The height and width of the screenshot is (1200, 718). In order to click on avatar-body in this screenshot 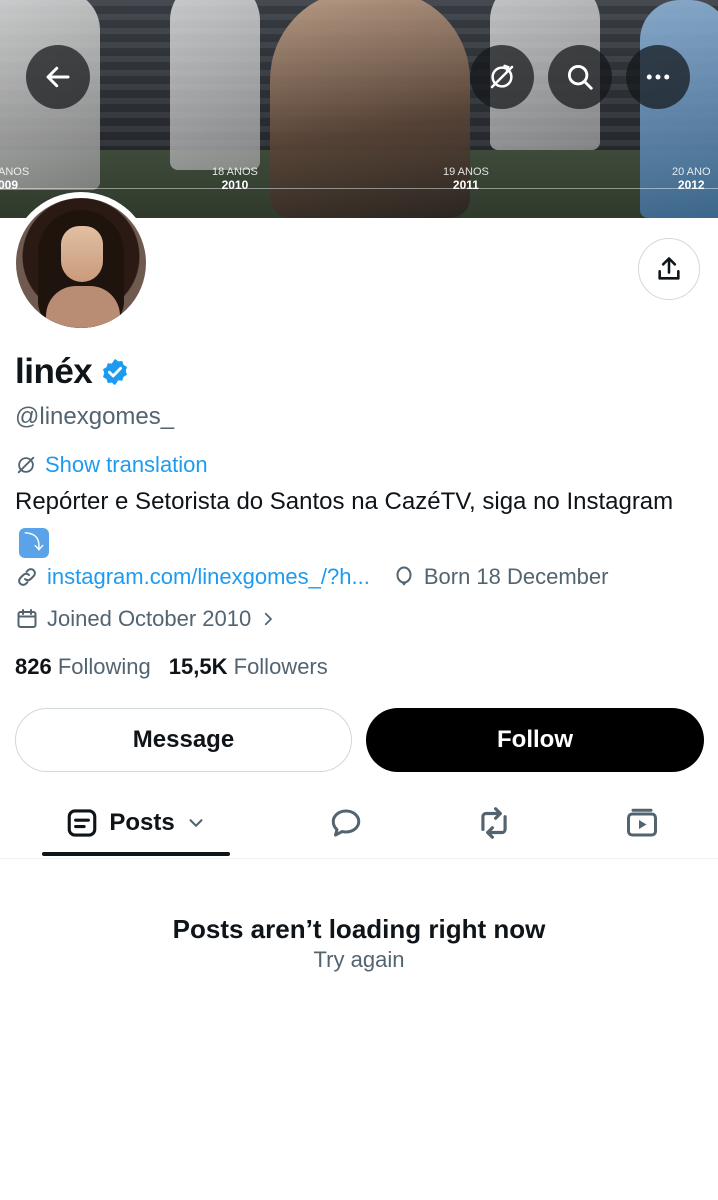, I will do `click(83, 307)`.